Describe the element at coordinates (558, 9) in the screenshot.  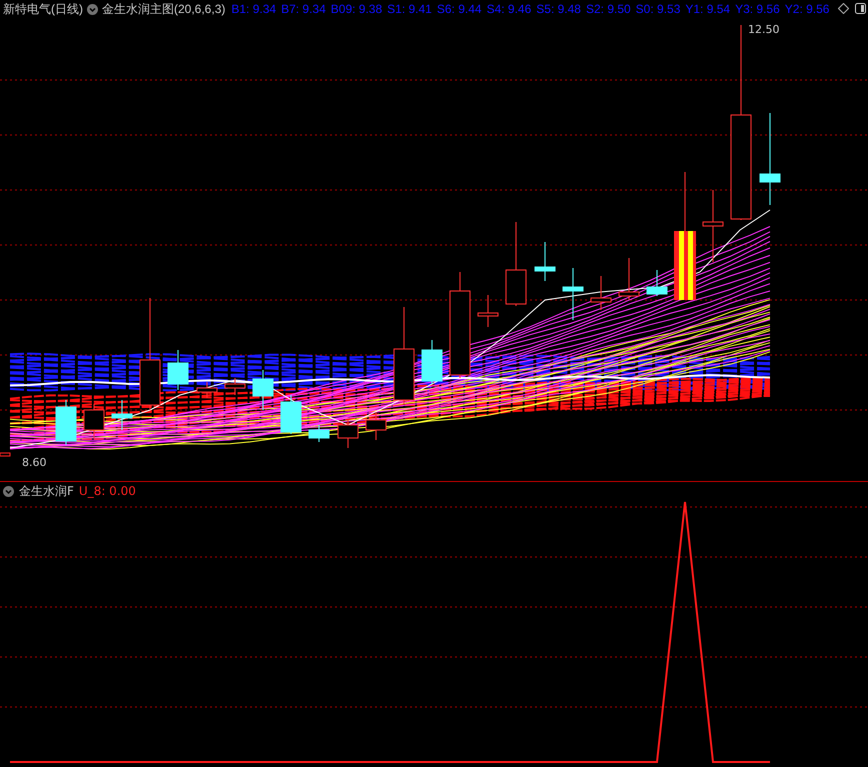
I see `indicator-value: S5: 9.48` at that location.